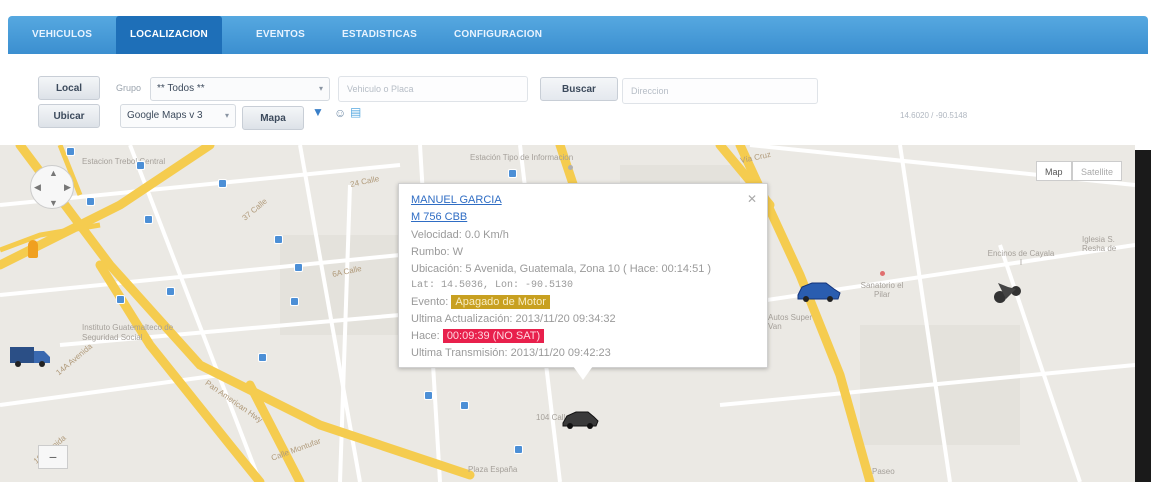  I want to click on evento-badge: Apagado de Motor, so click(500, 302).